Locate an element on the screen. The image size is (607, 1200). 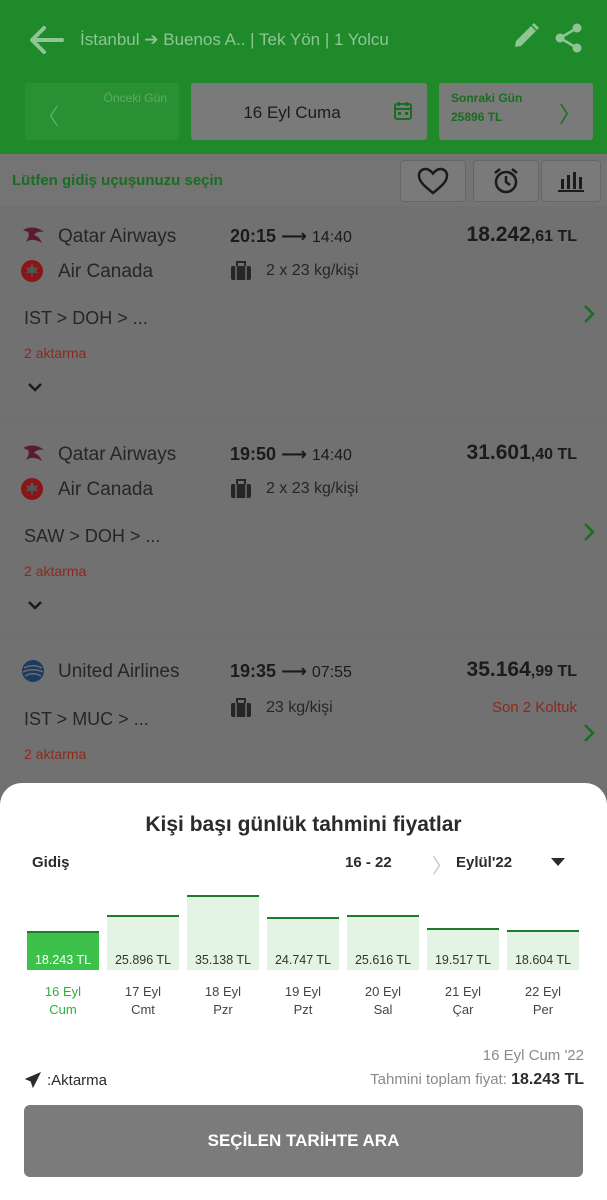
favorite-button is located at coordinates (433, 181).